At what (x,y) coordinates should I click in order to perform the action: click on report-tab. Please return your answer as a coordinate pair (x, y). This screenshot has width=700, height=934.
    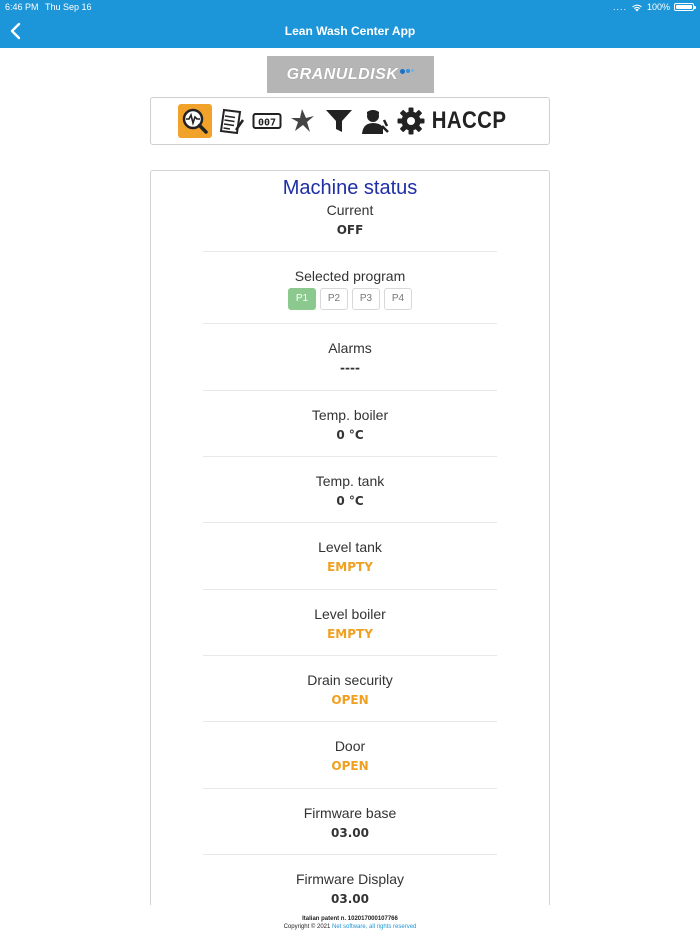
    Looking at the image, I should click on (231, 121).